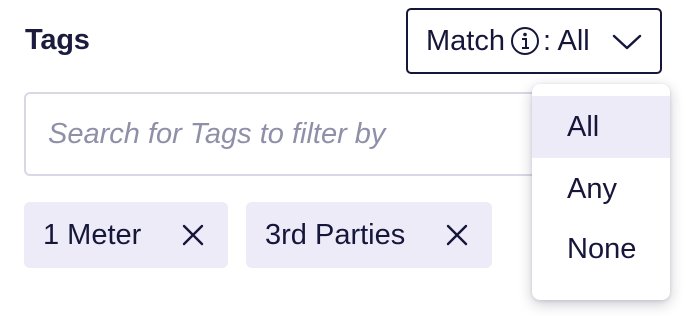 The image size is (686, 316). What do you see at coordinates (525, 41) in the screenshot?
I see `info-circle-icon` at bounding box center [525, 41].